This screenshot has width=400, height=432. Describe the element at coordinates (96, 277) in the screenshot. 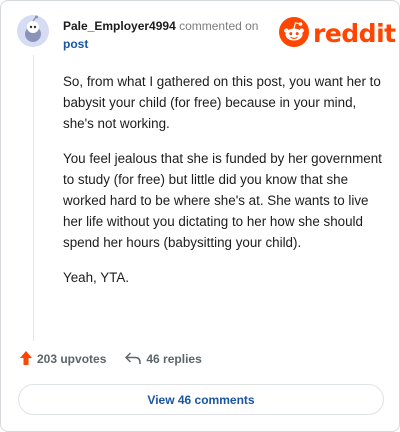

I see `comment-paragraph: Yeah, YTA.` at that location.